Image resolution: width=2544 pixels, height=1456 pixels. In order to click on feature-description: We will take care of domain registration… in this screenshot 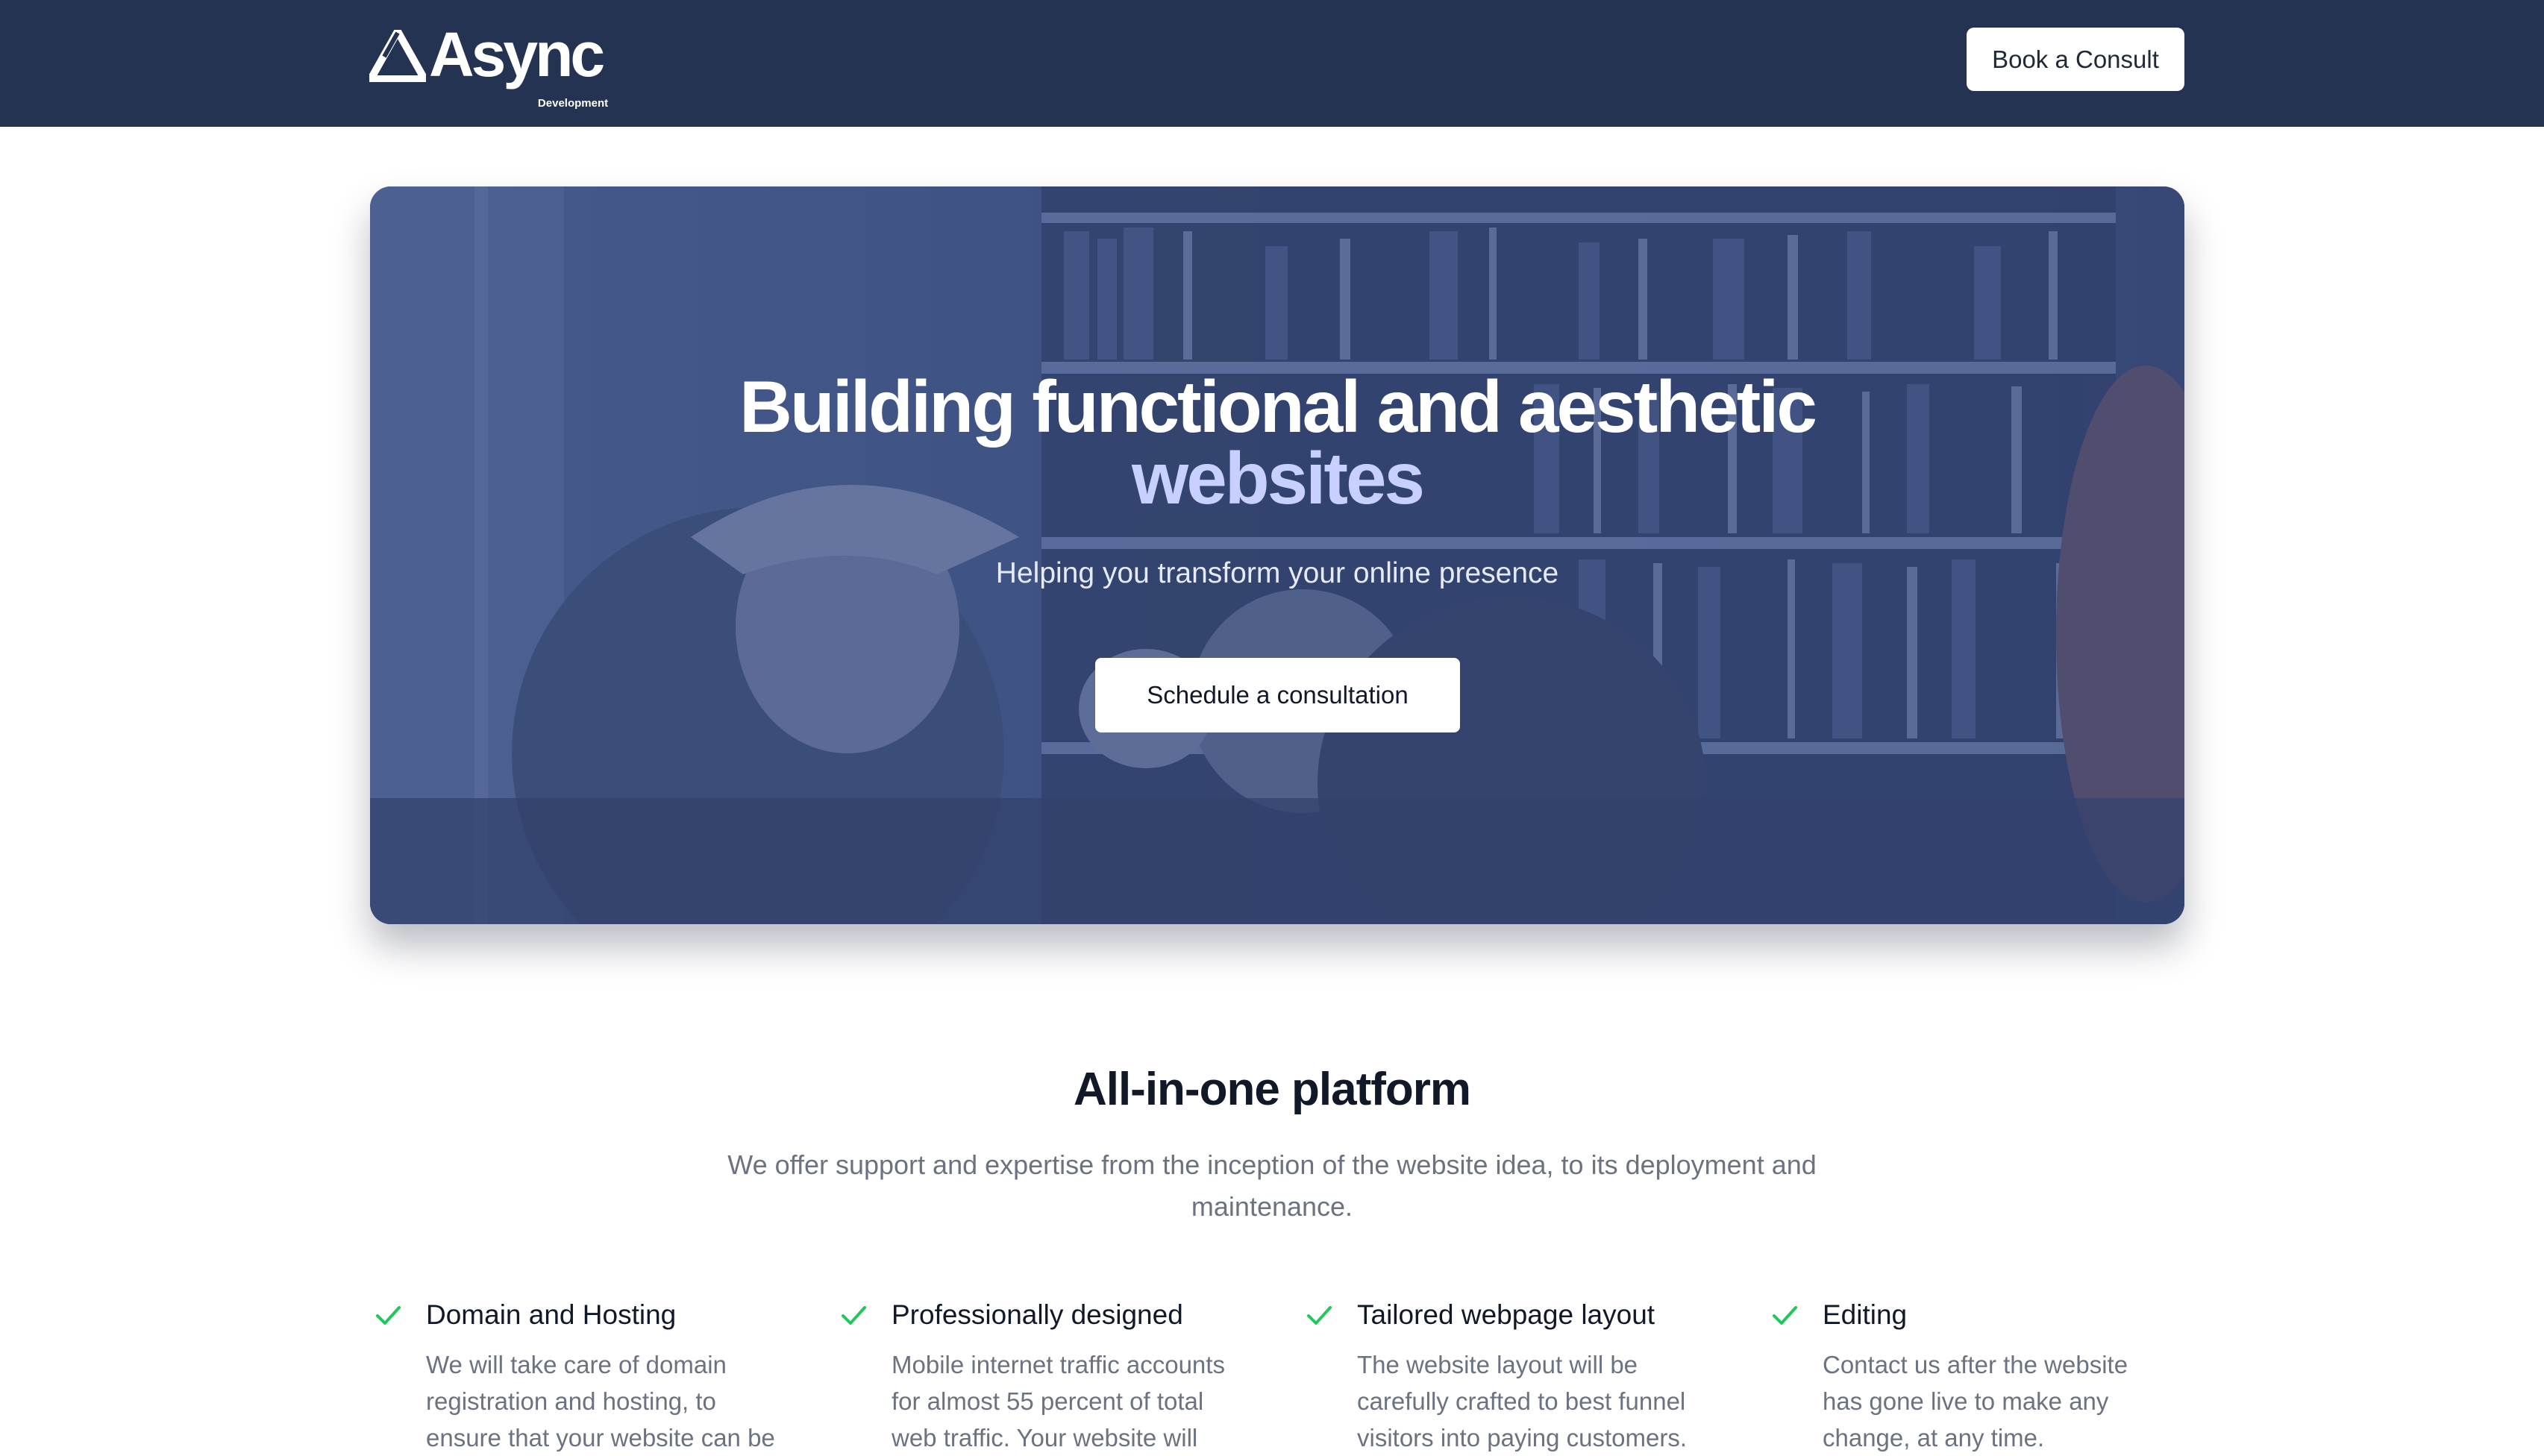, I will do `click(600, 1401)`.